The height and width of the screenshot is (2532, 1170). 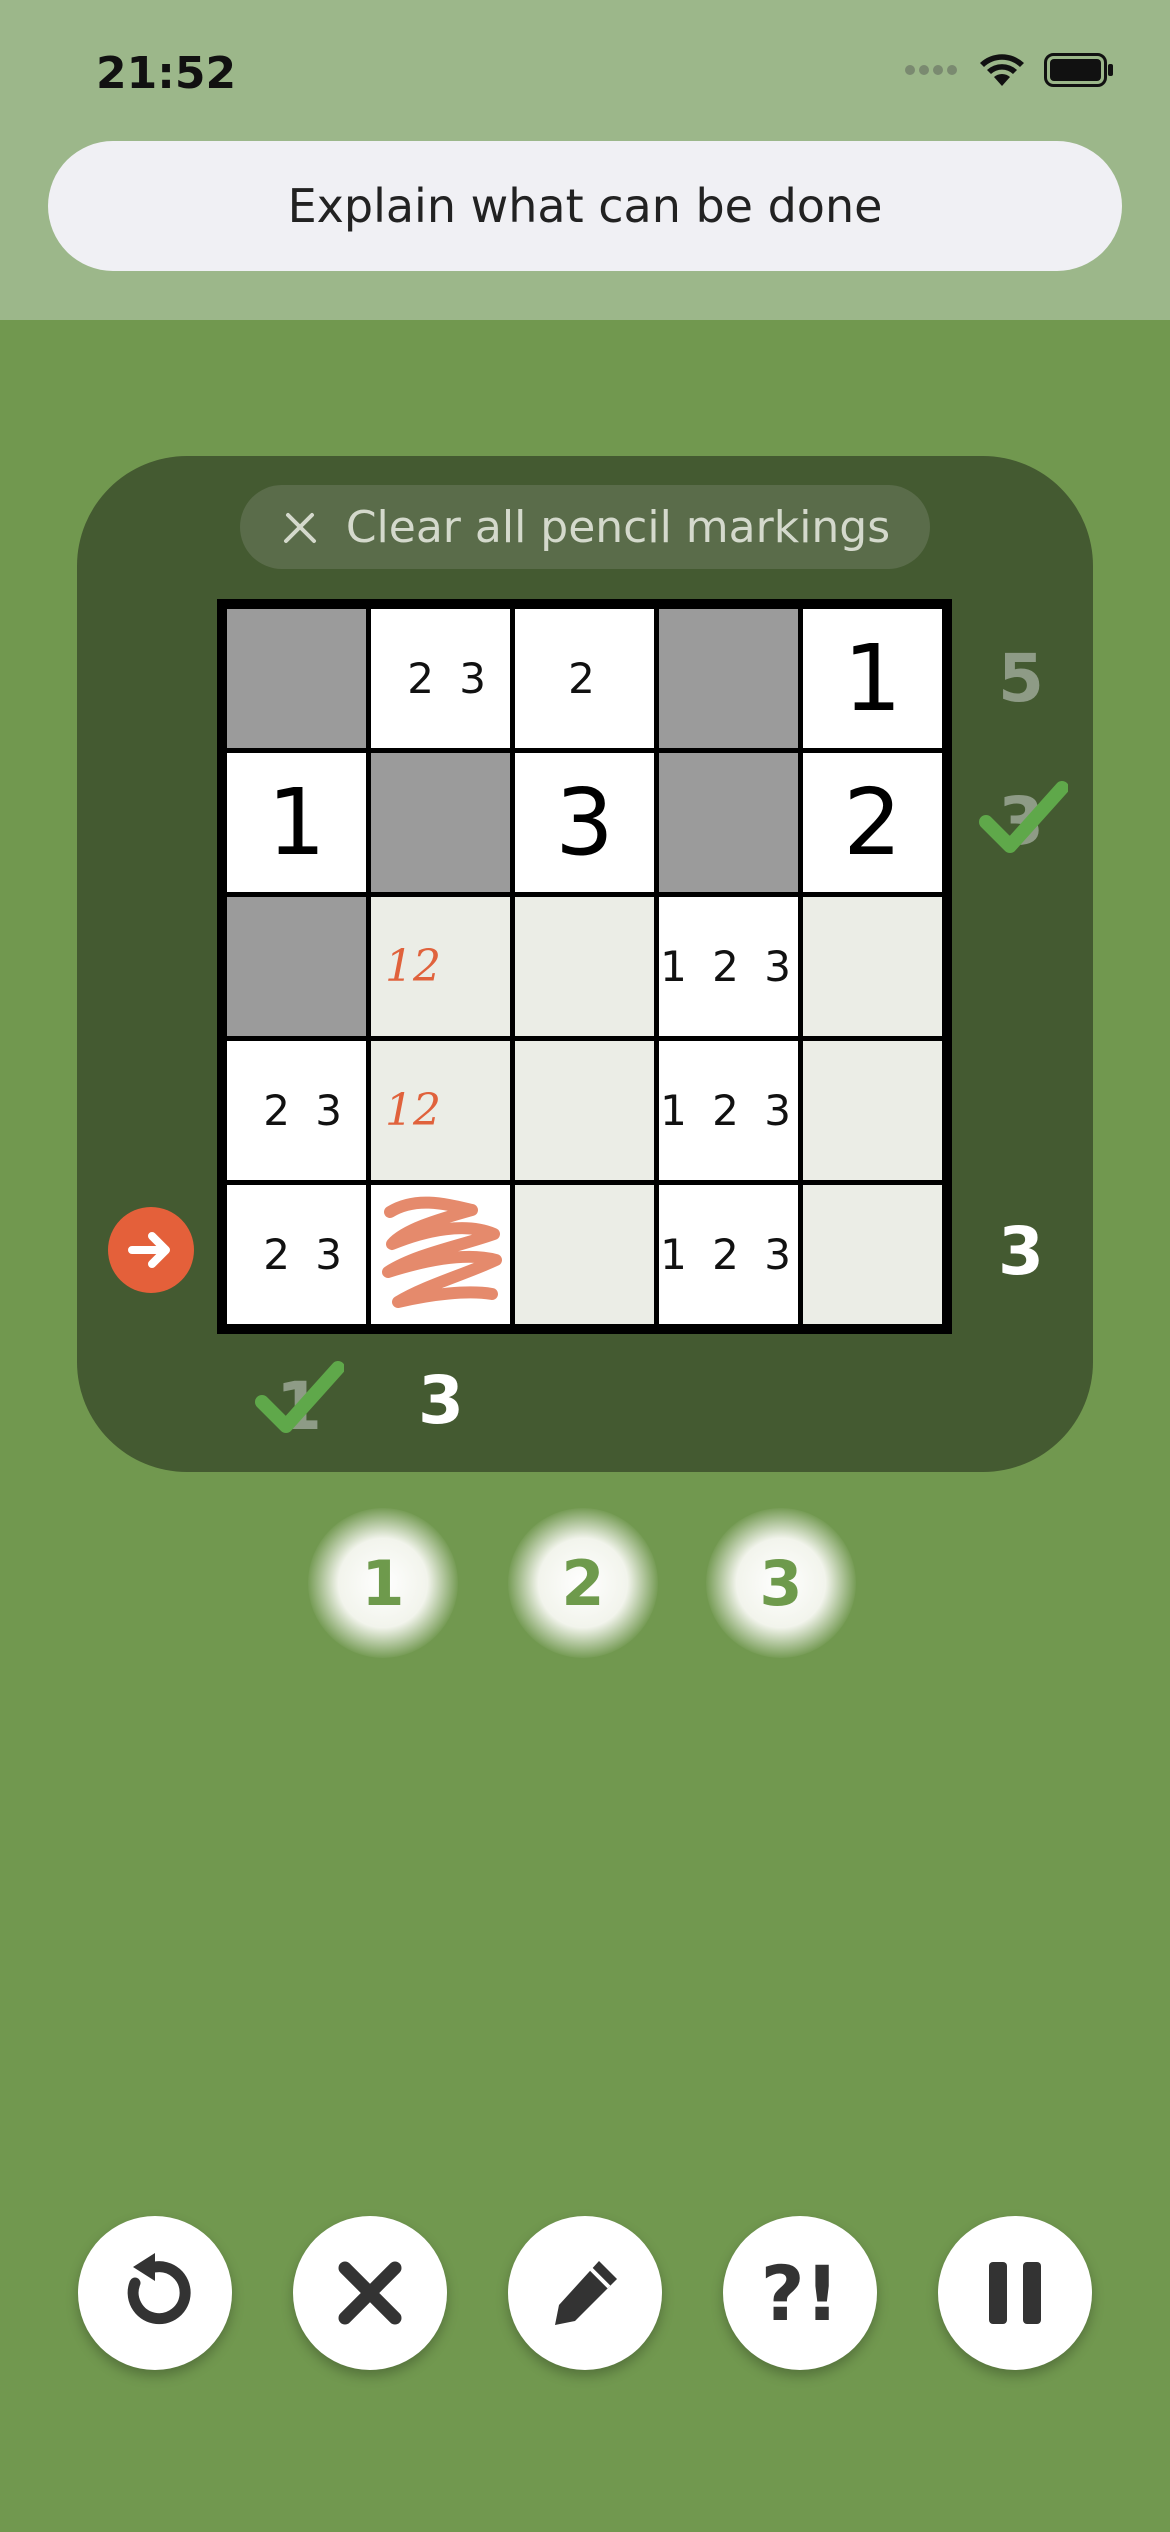 I want to click on pencil-off-icon, so click(x=299, y=528).